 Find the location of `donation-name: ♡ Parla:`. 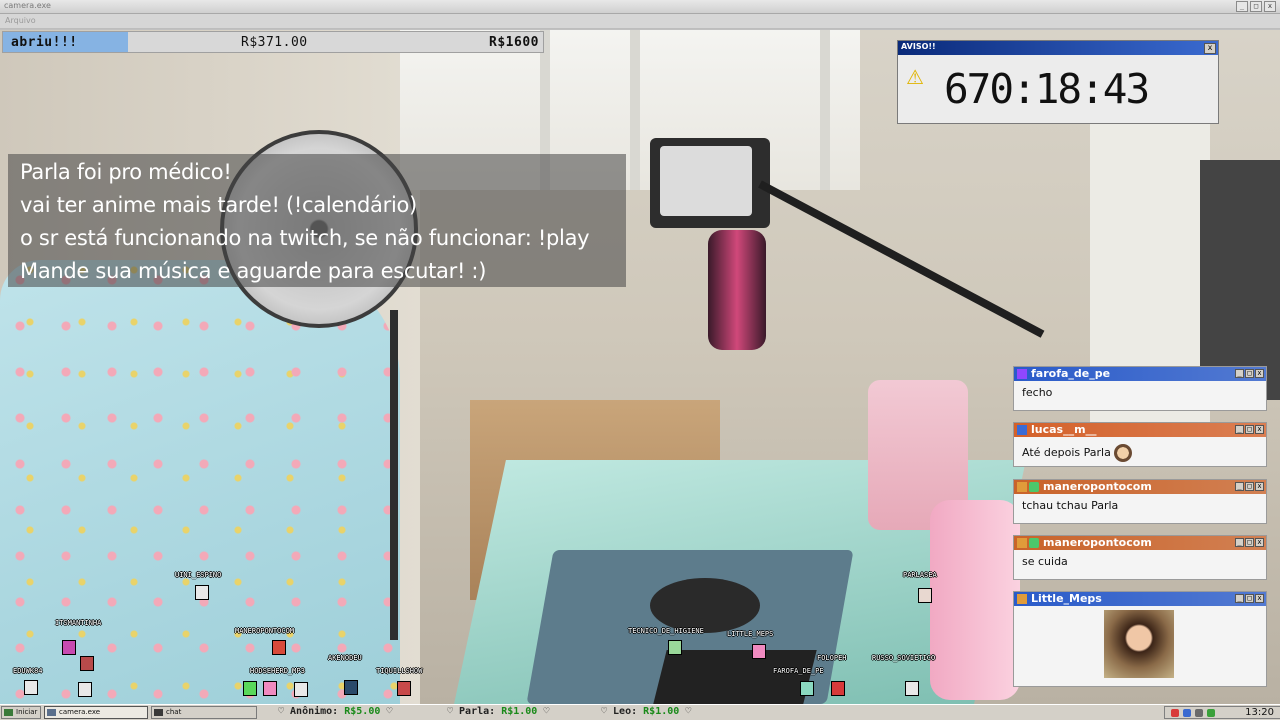

donation-name: ♡ Parla: is located at coordinates (474, 711).